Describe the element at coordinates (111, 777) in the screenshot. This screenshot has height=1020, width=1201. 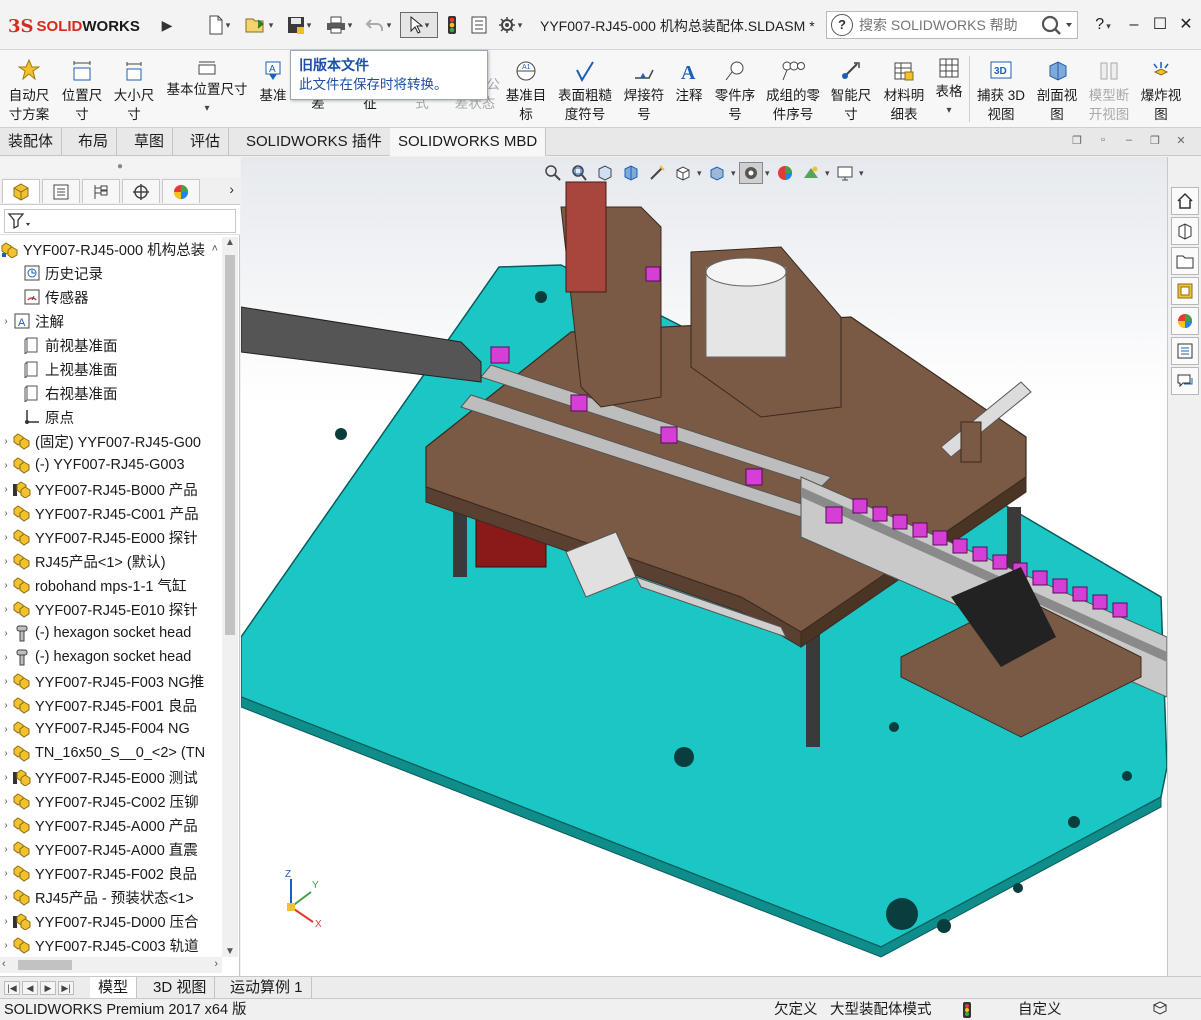
I see `tree-item: › YYF007-RJ45-E000 测试` at that location.